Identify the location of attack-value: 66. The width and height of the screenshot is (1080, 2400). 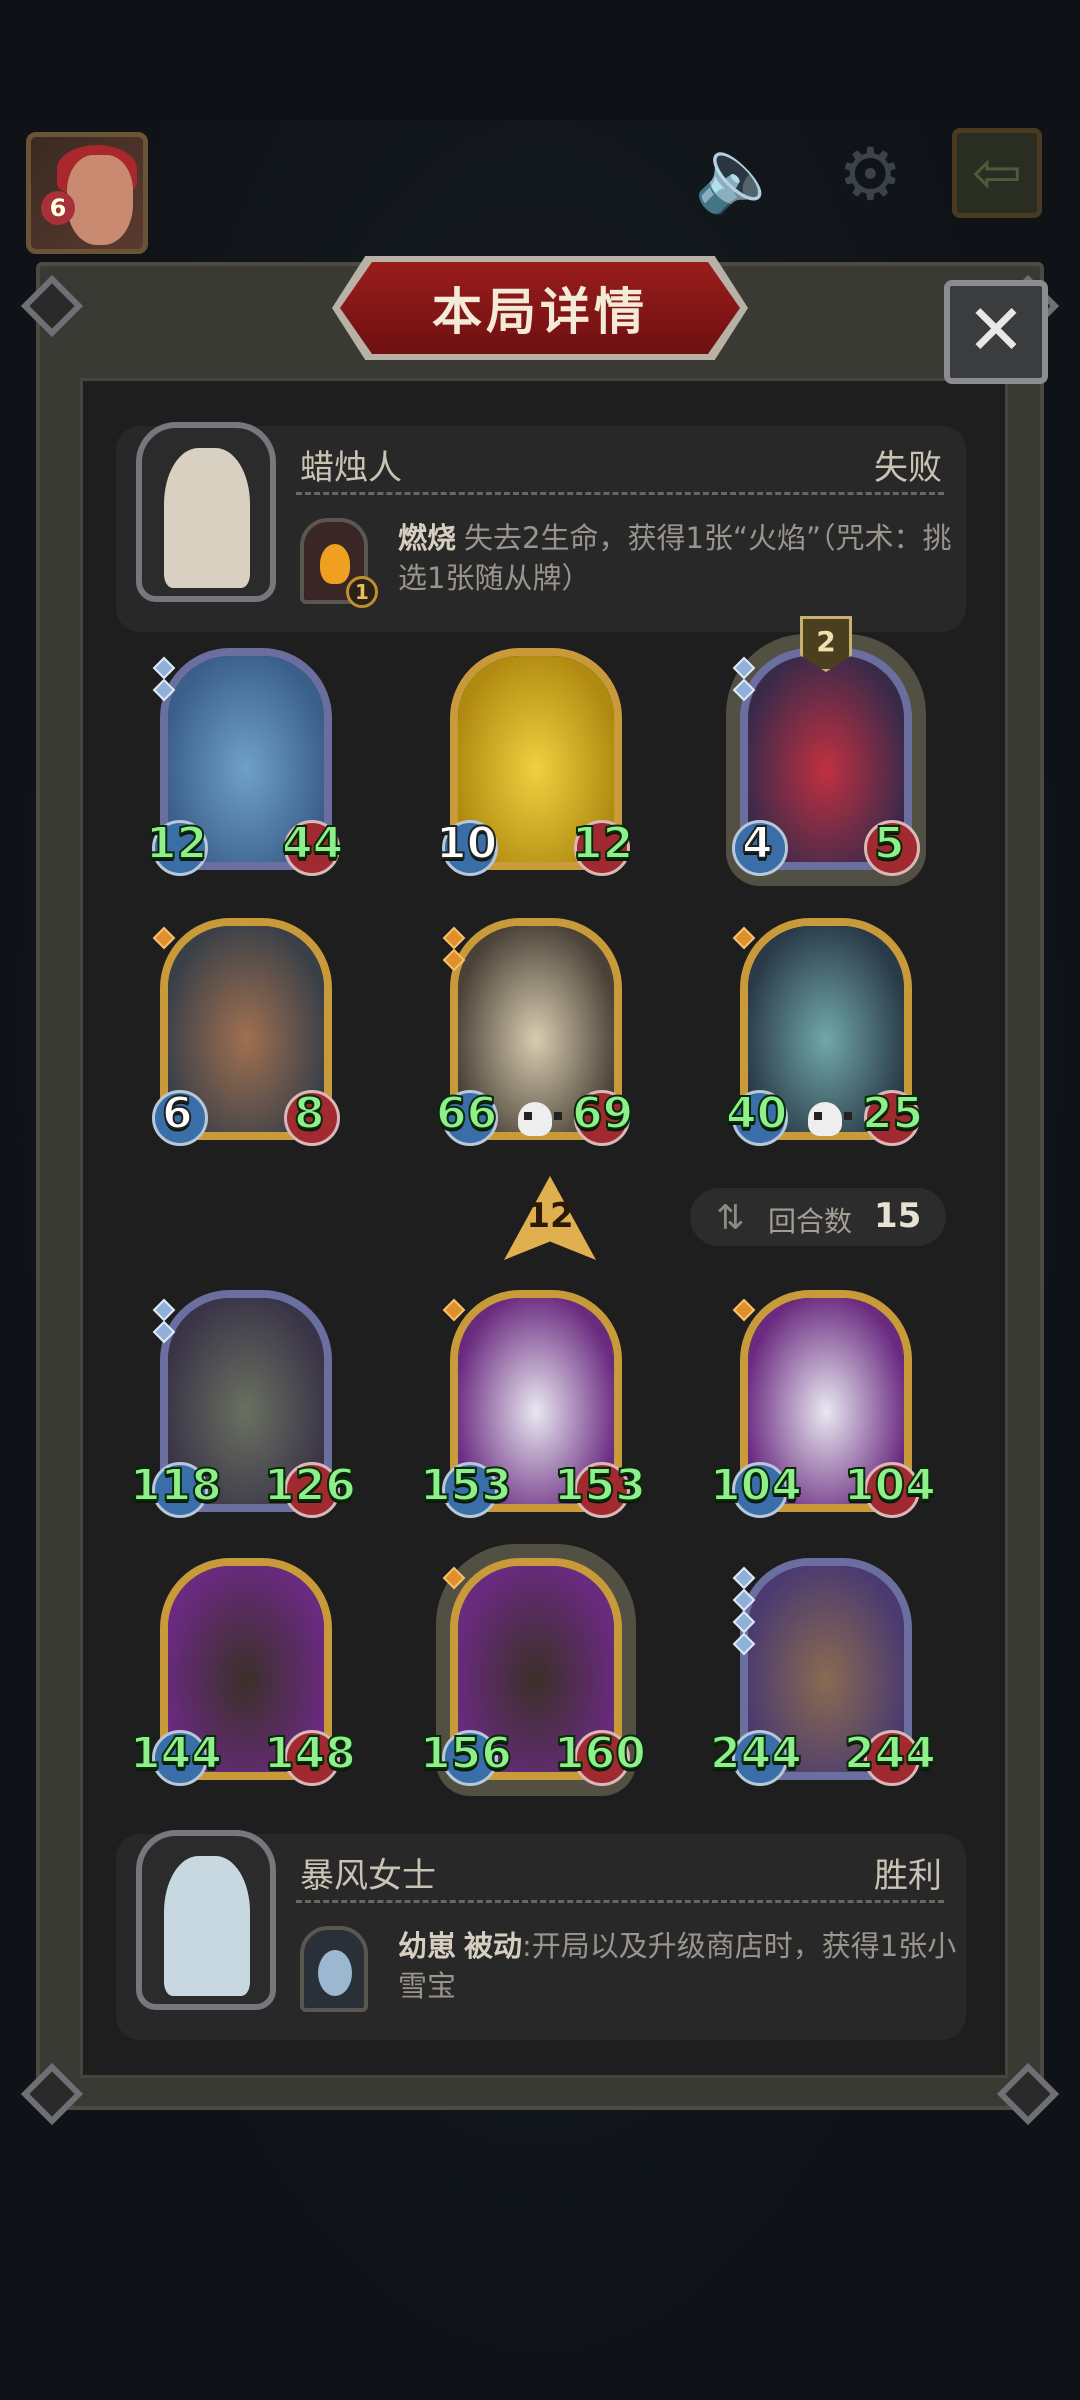
(466, 1113).